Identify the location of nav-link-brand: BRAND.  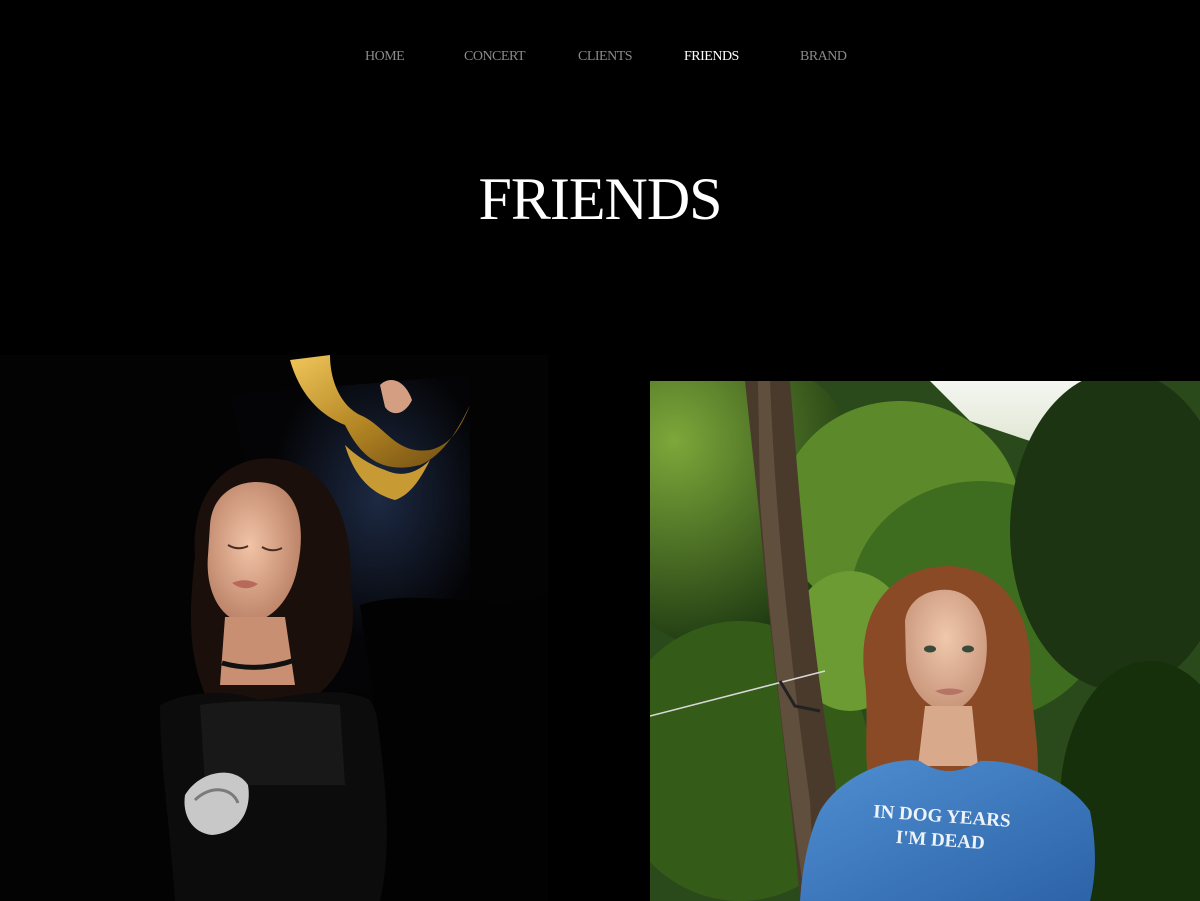
(823, 57).